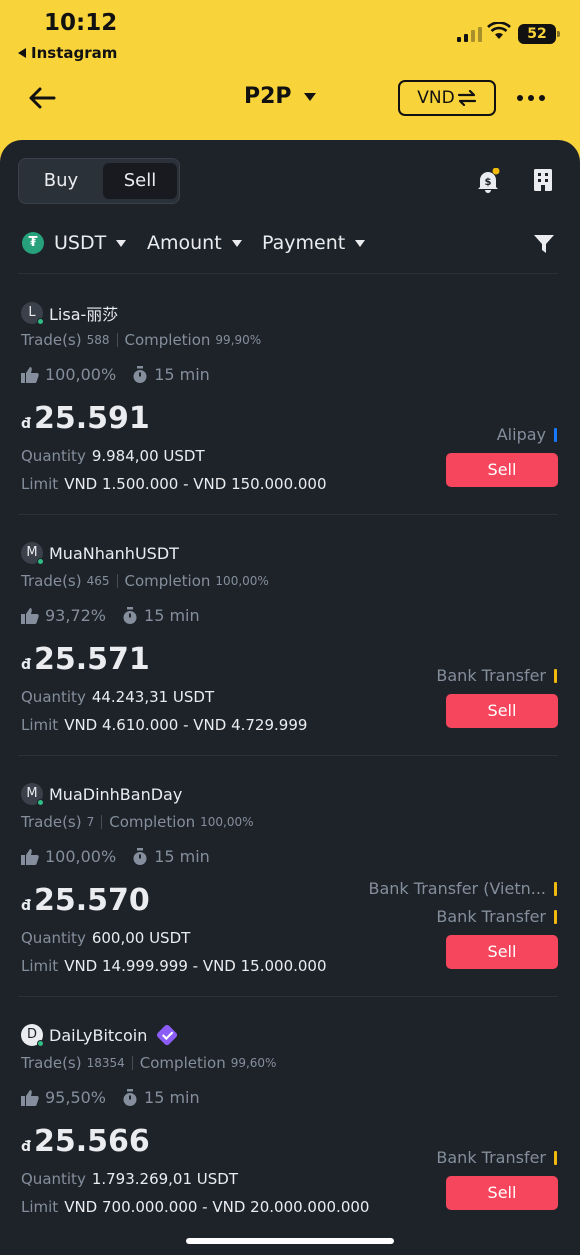 The image size is (580, 1255). I want to click on top-nav: P2P VND, so click(290, 100).